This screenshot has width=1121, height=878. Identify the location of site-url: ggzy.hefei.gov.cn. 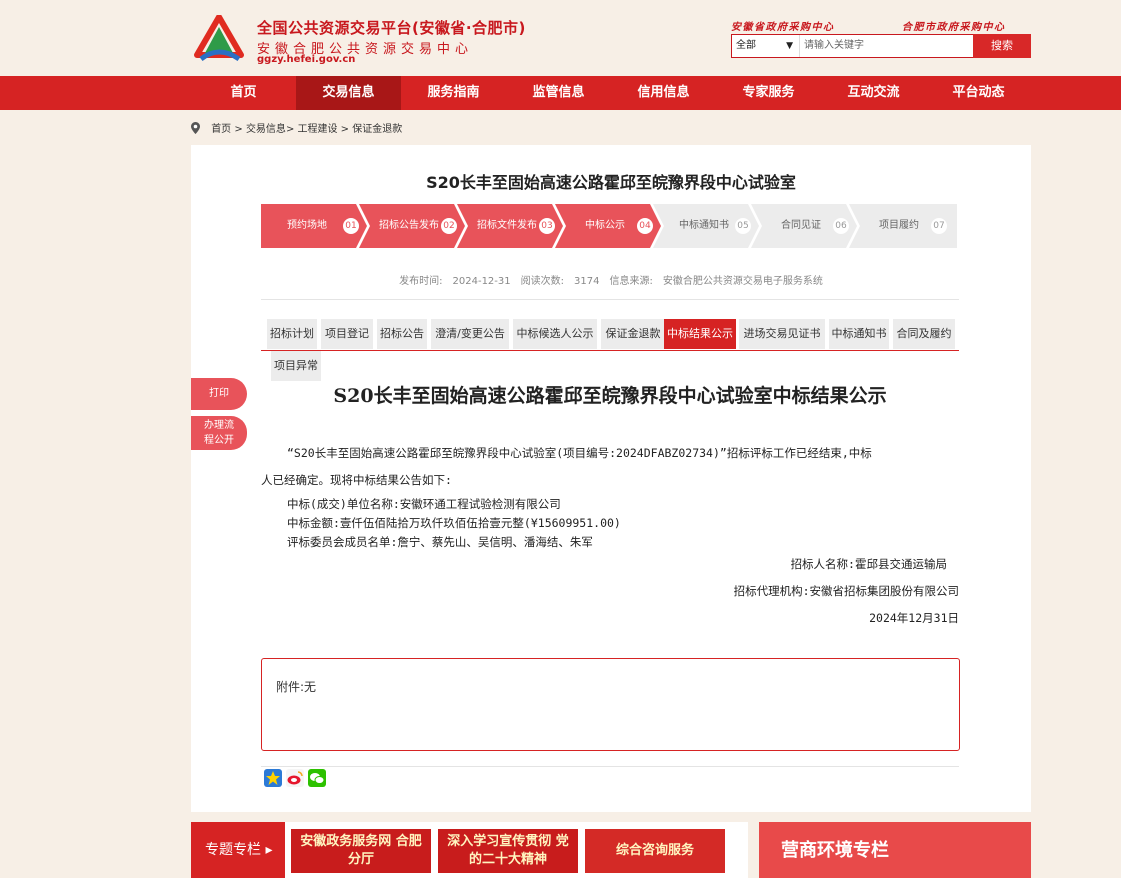
(306, 59).